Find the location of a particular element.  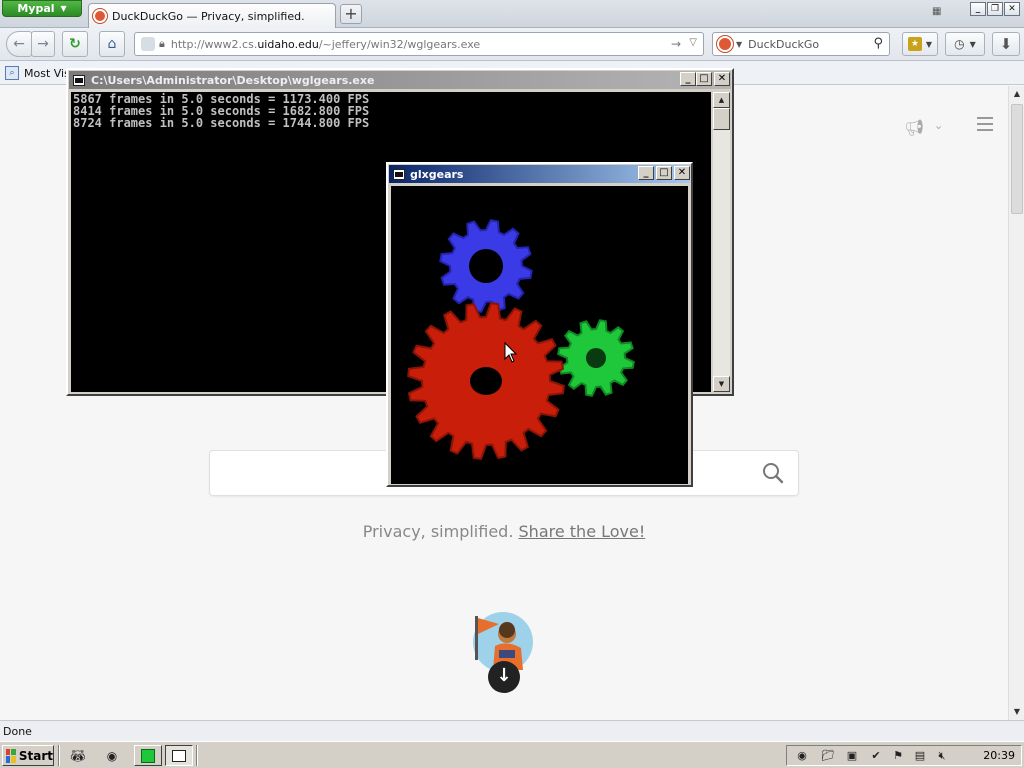

glxgears-canvas is located at coordinates (539, 335).